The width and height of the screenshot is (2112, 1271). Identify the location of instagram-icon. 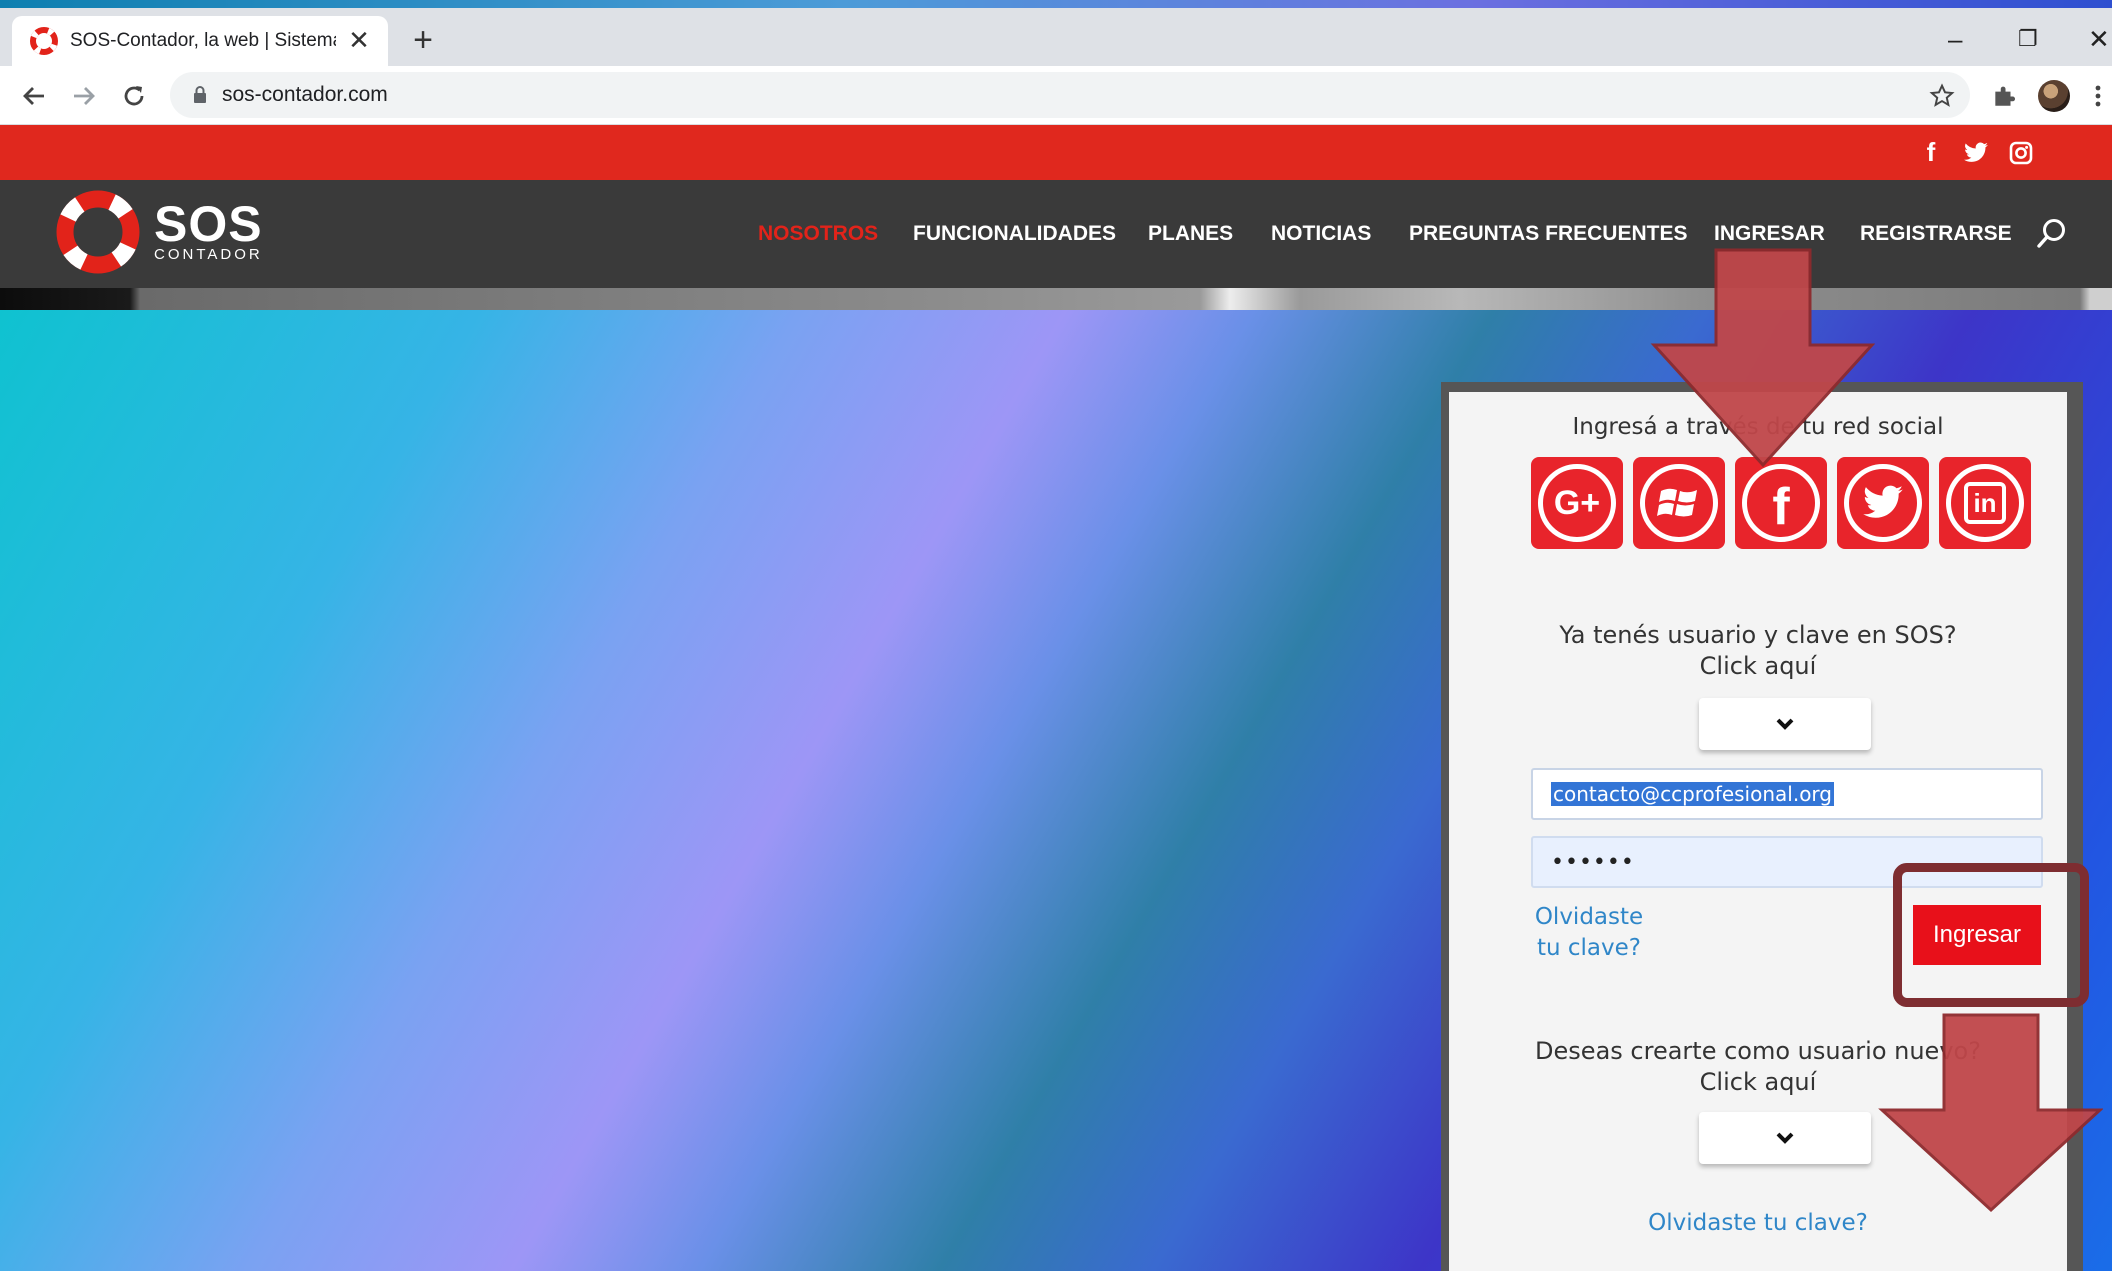
(2021, 152).